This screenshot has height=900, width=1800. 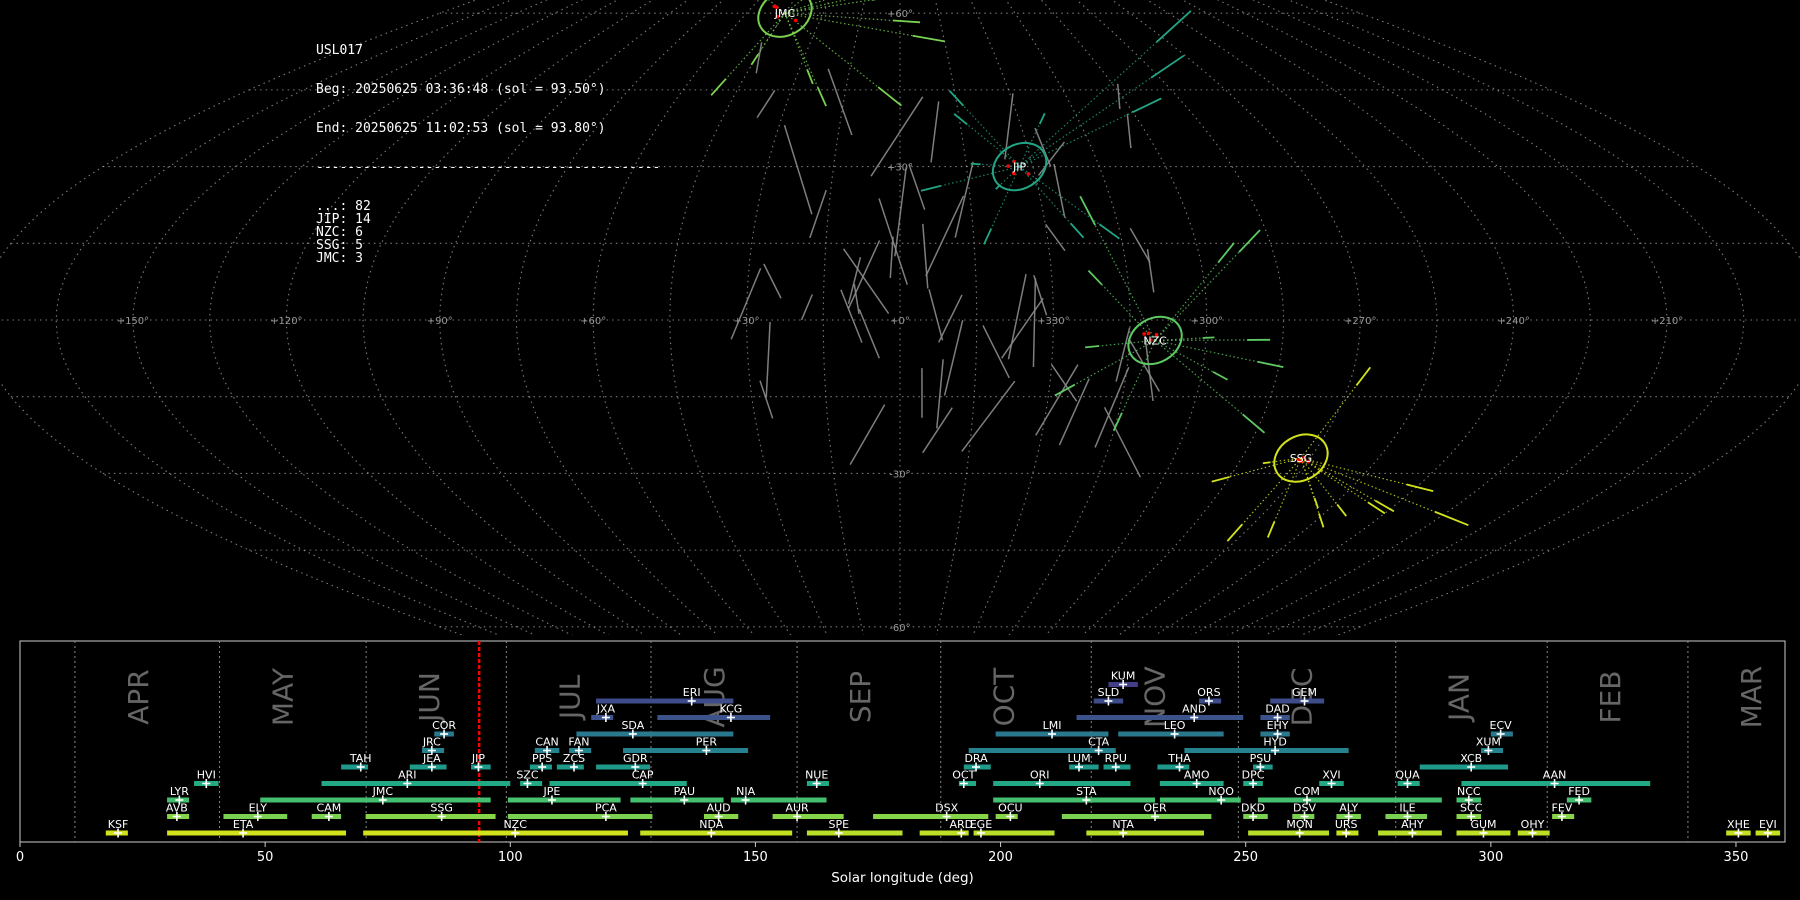 What do you see at coordinates (976, 758) in the screenshot?
I see `shower-label: DRA` at bounding box center [976, 758].